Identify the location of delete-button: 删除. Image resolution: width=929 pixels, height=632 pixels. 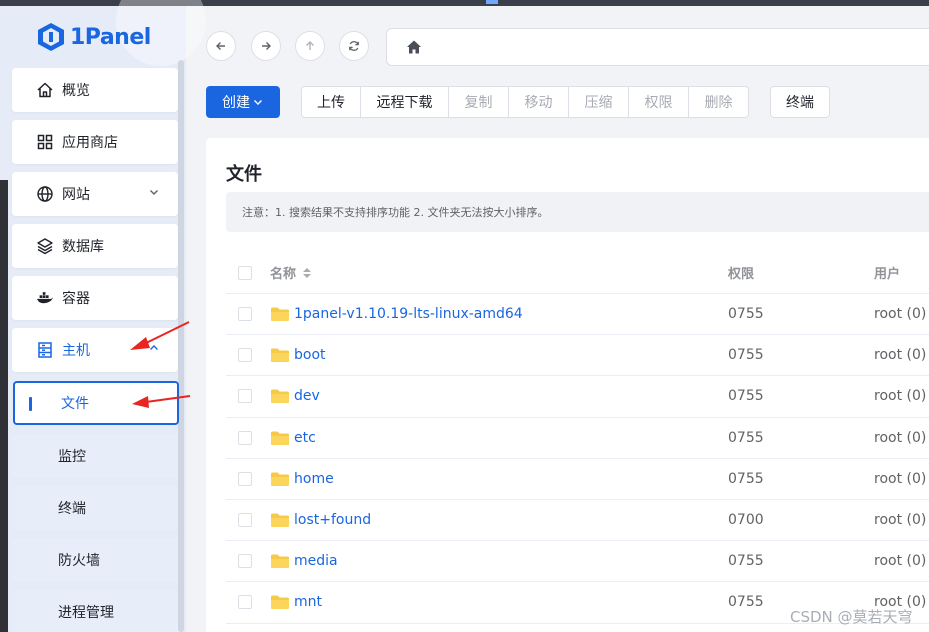
(718, 102).